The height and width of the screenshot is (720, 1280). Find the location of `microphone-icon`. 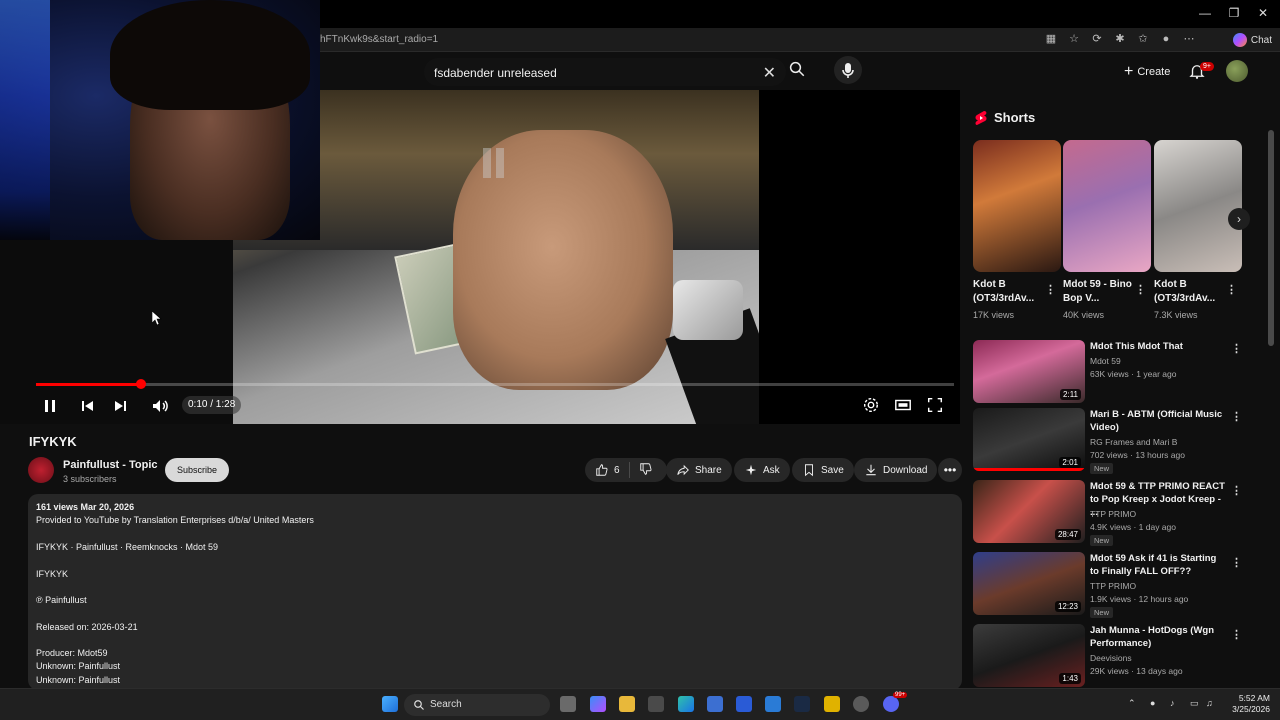

microphone-icon is located at coordinates (848, 70).